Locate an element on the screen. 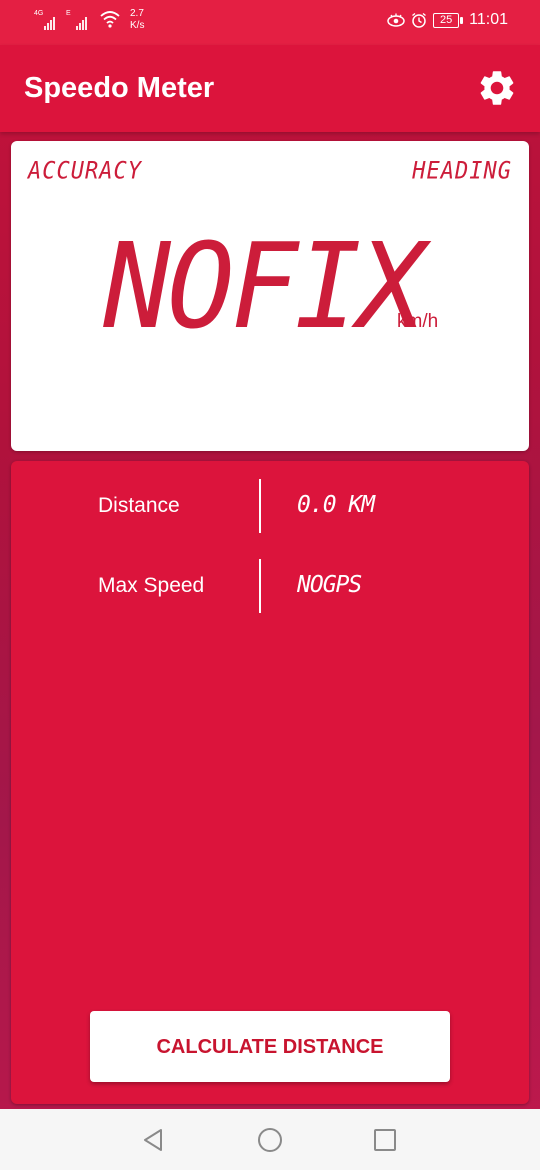  recents-icon is located at coordinates (385, 1140).